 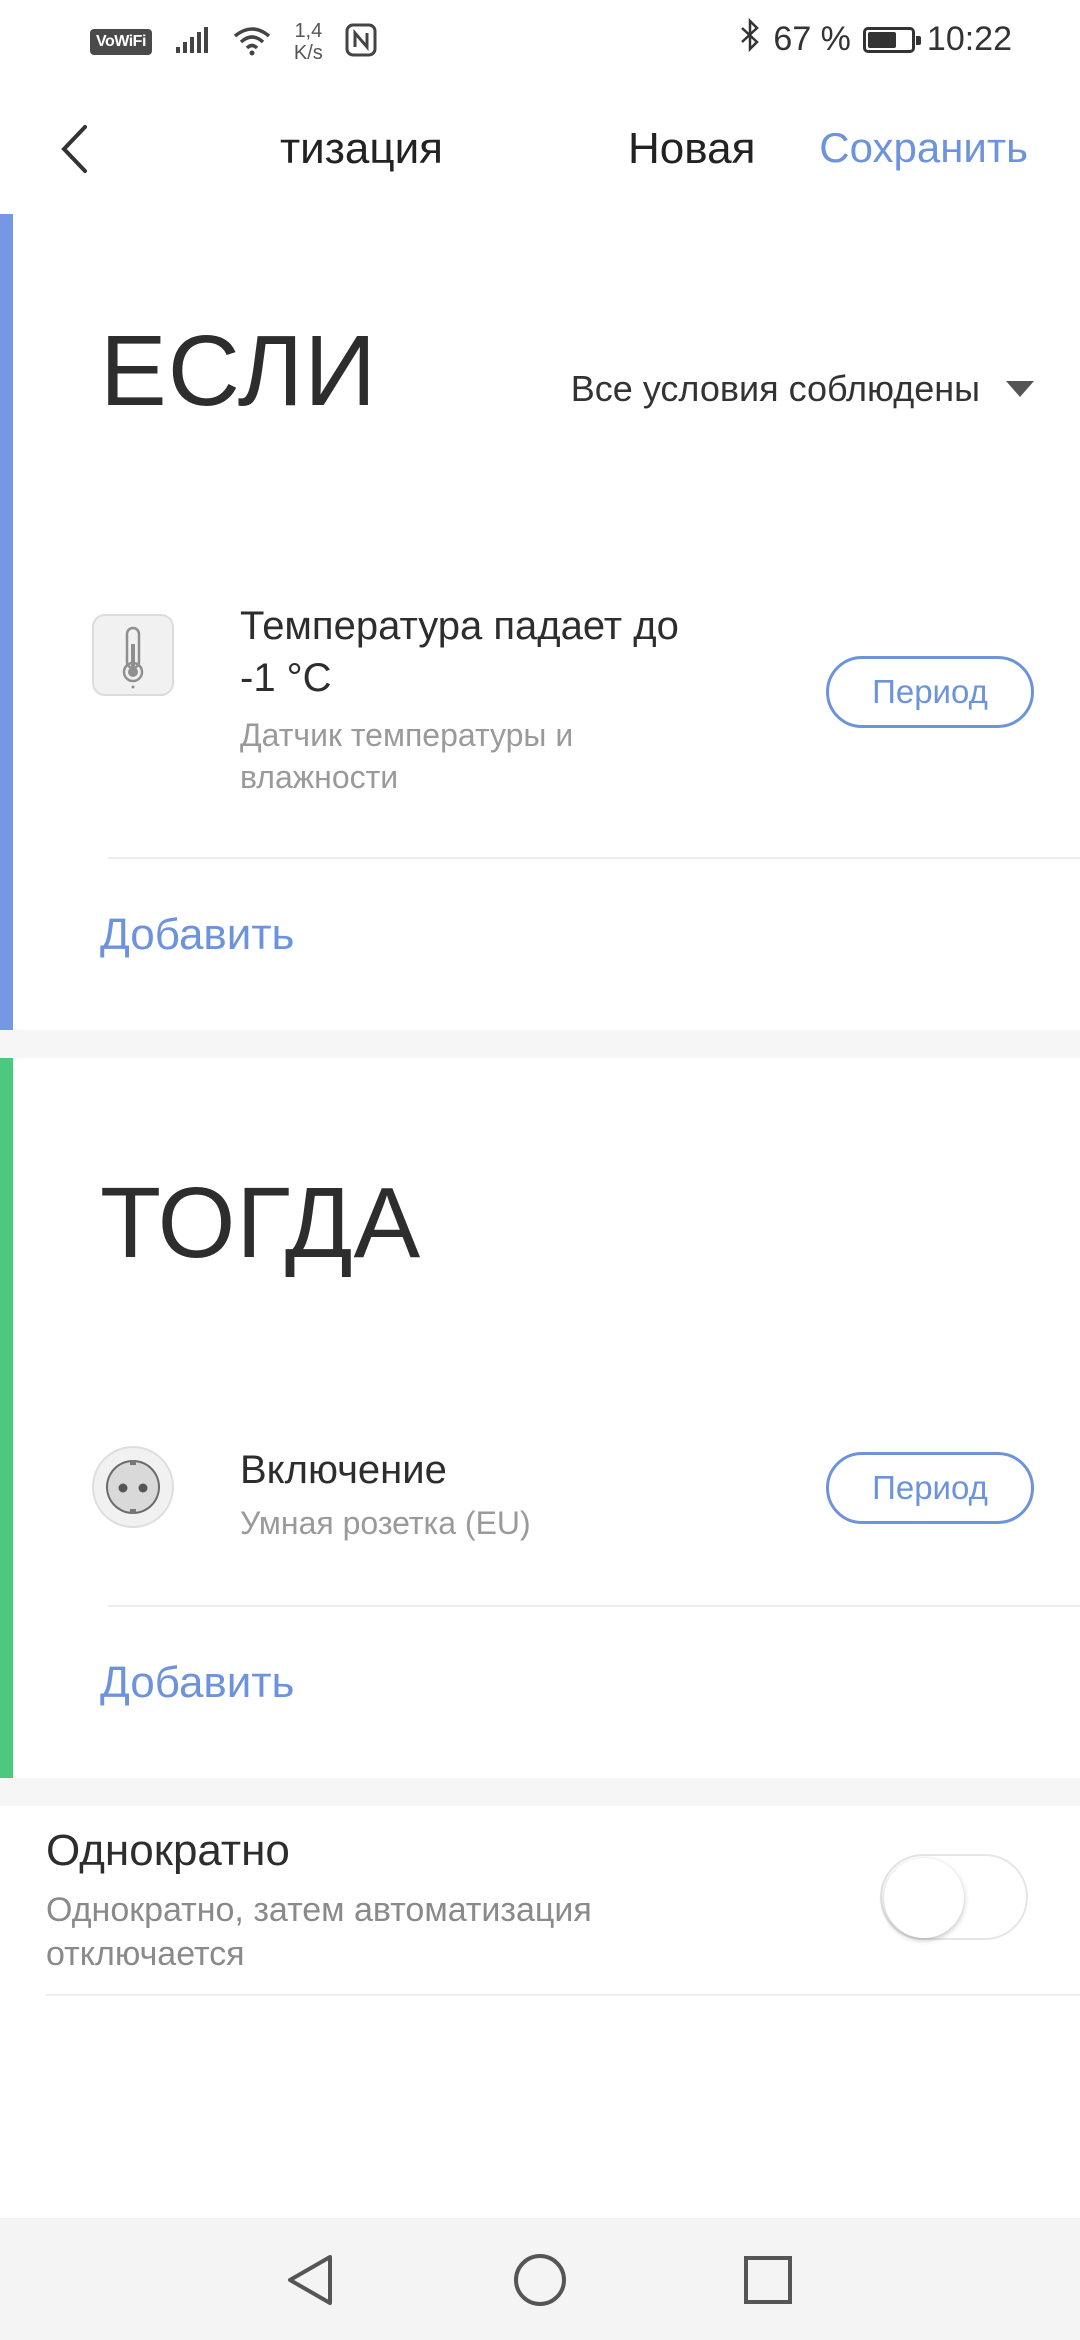 What do you see at coordinates (197, 935) in the screenshot?
I see `add-condition-button: Добавить` at bounding box center [197, 935].